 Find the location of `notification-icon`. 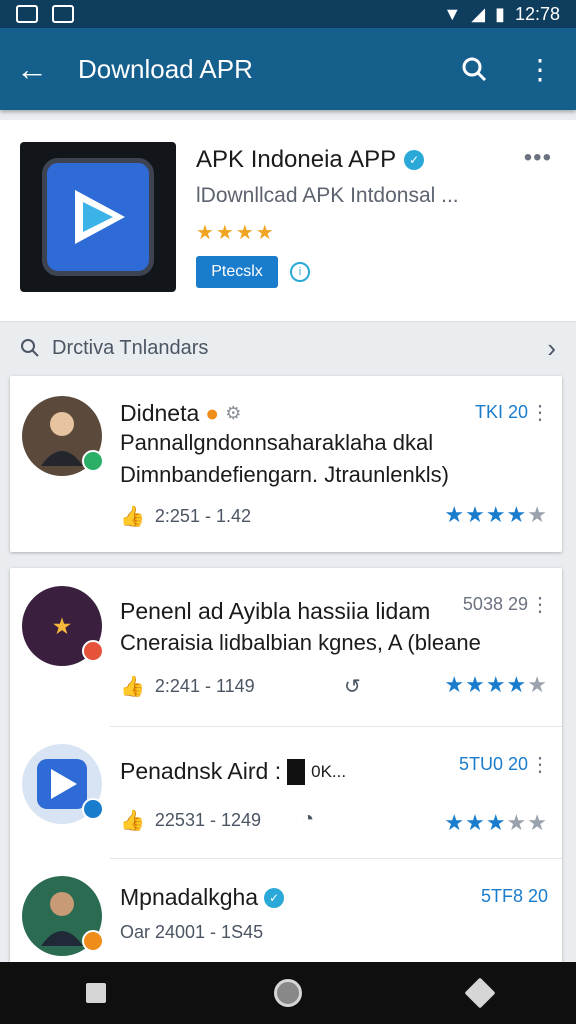

notification-icon is located at coordinates (27, 14).